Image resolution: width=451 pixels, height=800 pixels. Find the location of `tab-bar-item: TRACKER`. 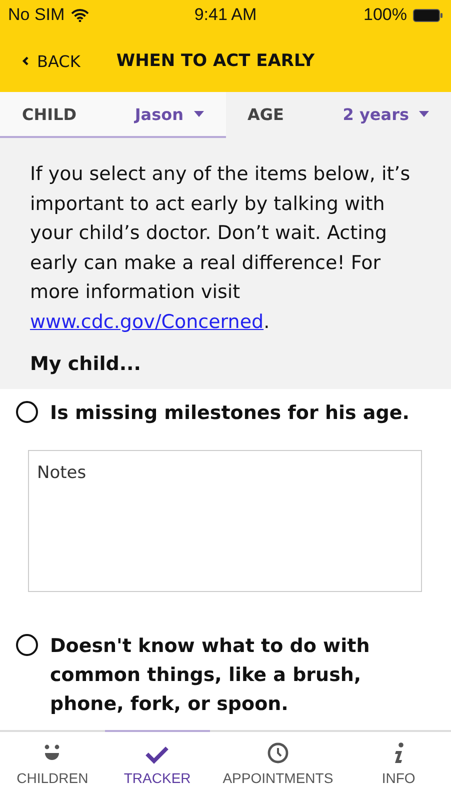

tab-bar-item: TRACKER is located at coordinates (157, 765).